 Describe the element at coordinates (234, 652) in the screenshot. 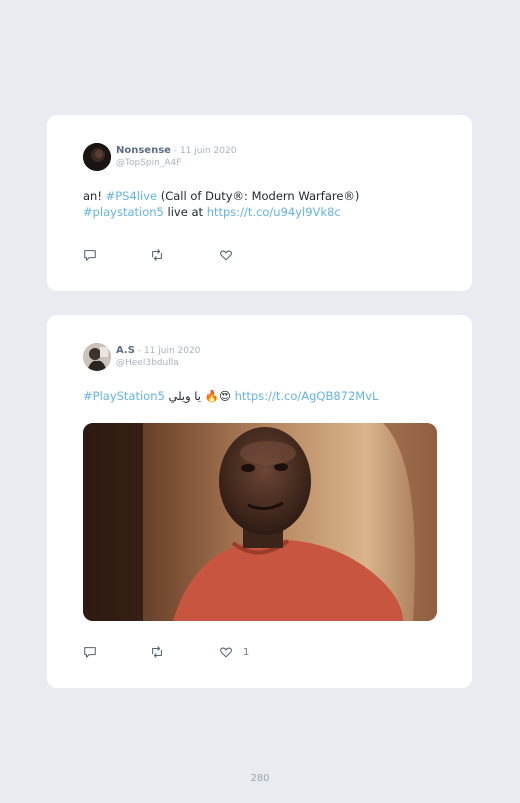

I see `like-button: 1` at that location.